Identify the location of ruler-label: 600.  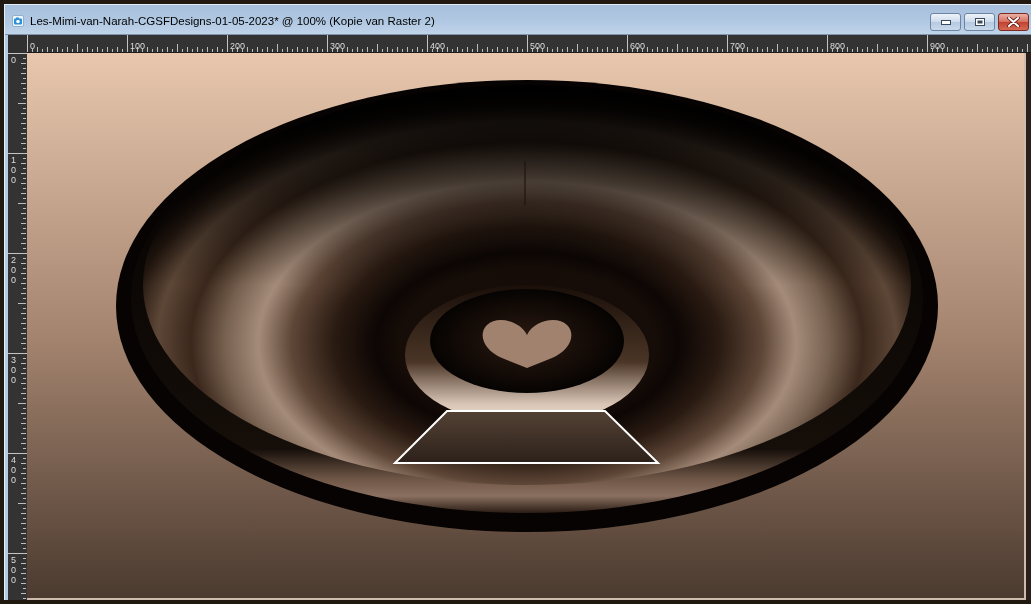
(638, 46).